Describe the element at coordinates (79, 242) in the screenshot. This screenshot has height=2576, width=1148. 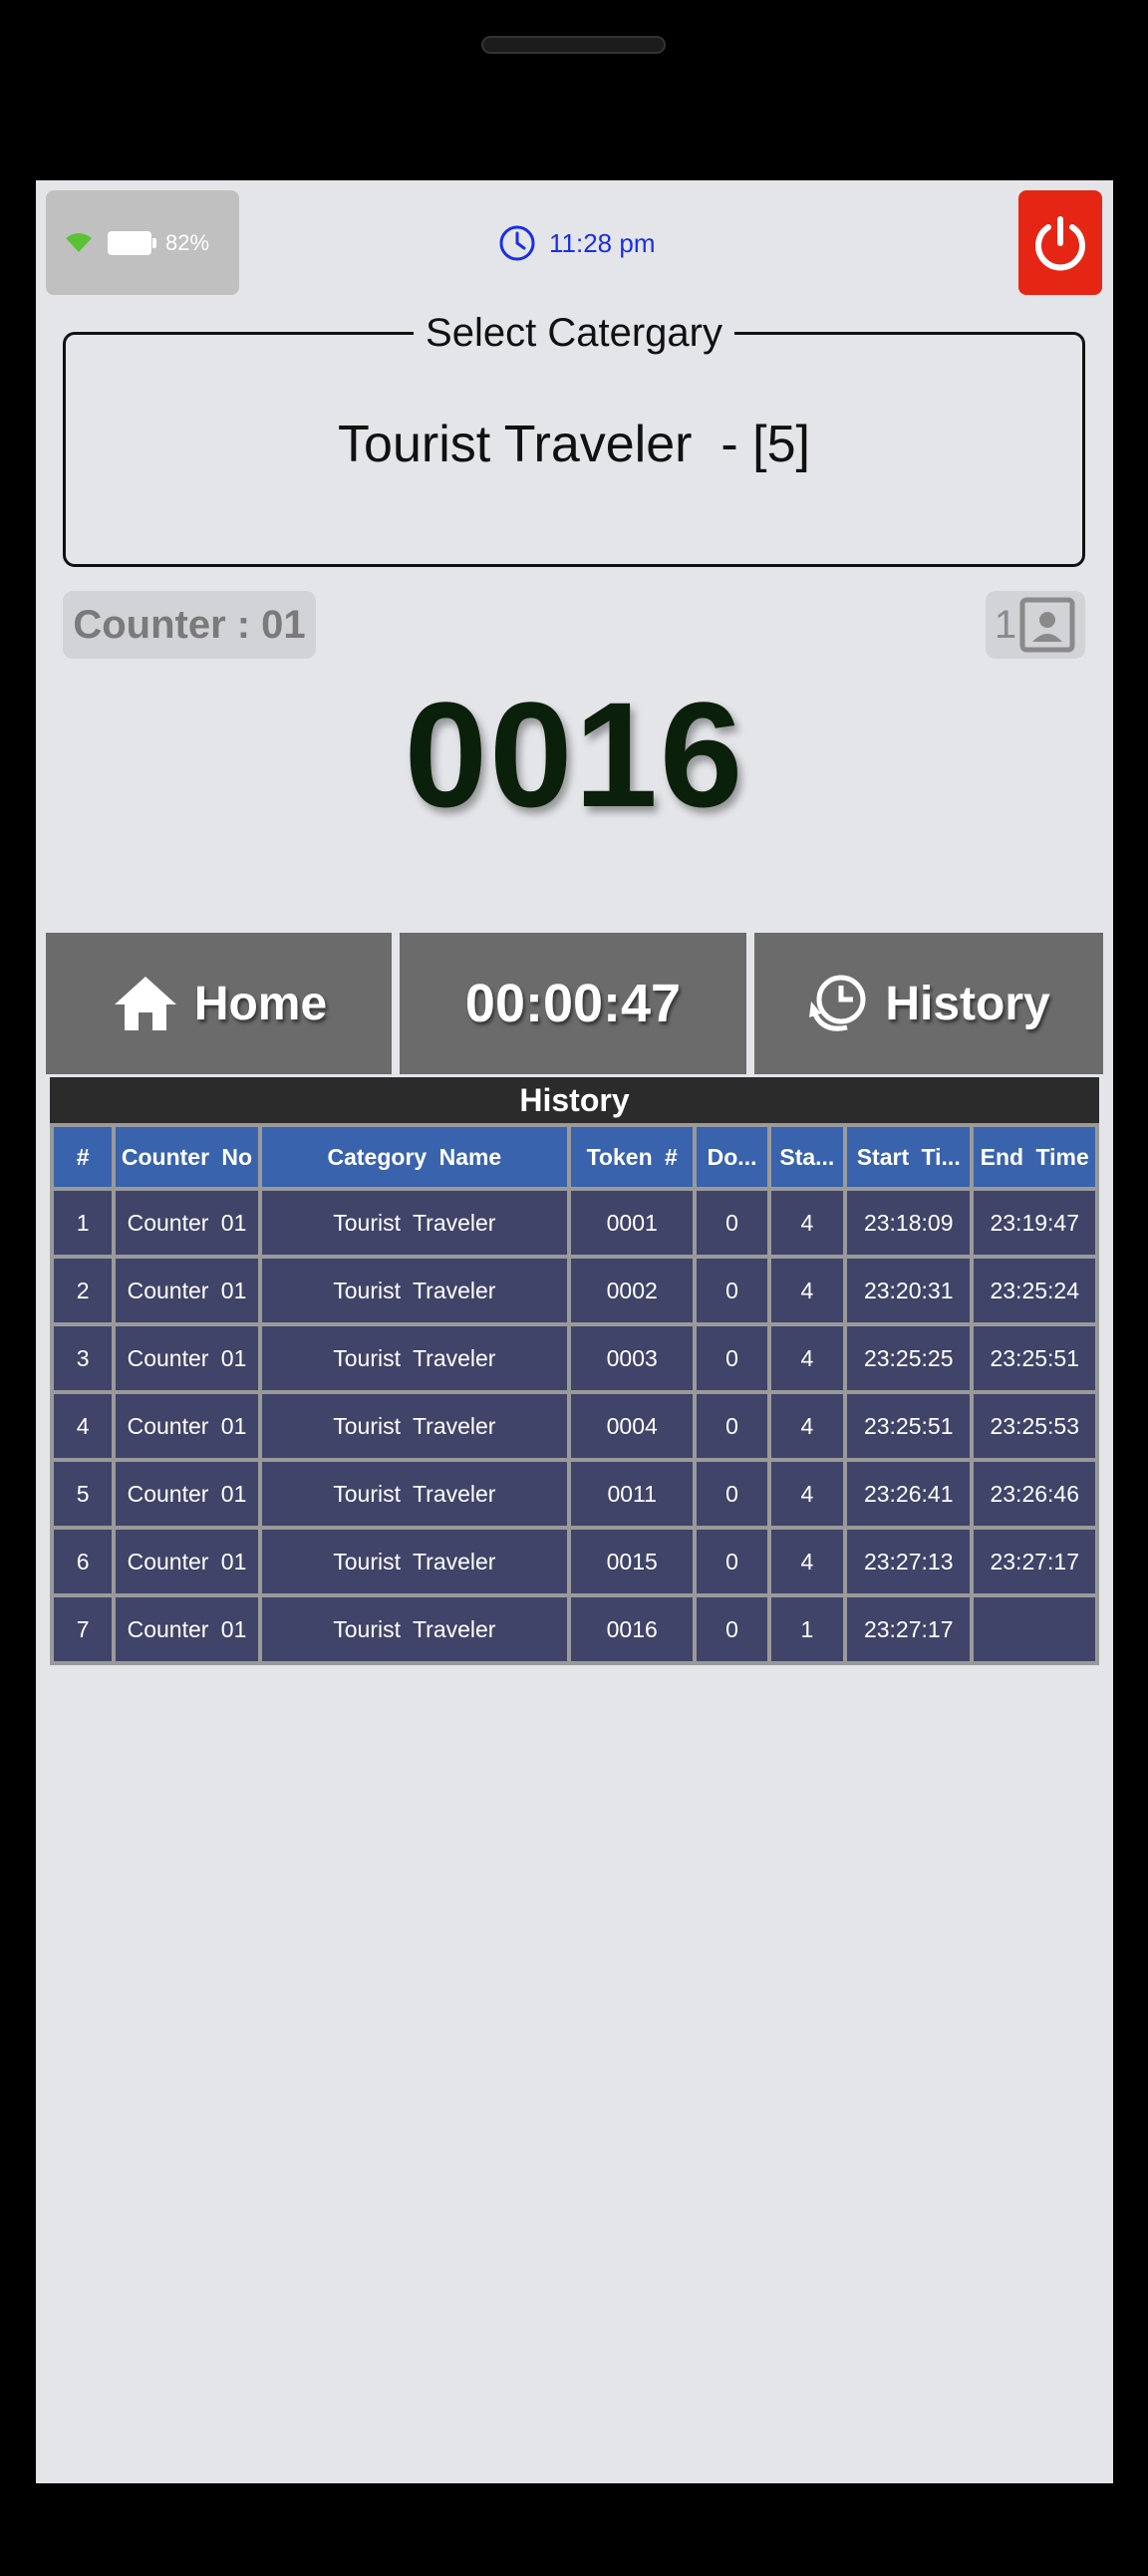
I see `wifi-icon` at that location.